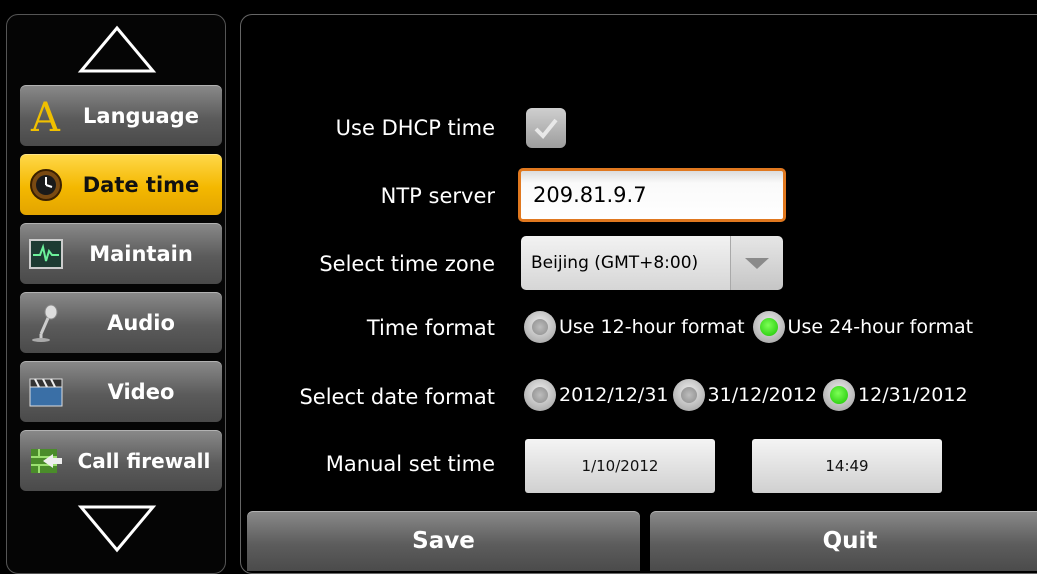  I want to click on sidebar-item-label: Maintain, so click(141, 253).